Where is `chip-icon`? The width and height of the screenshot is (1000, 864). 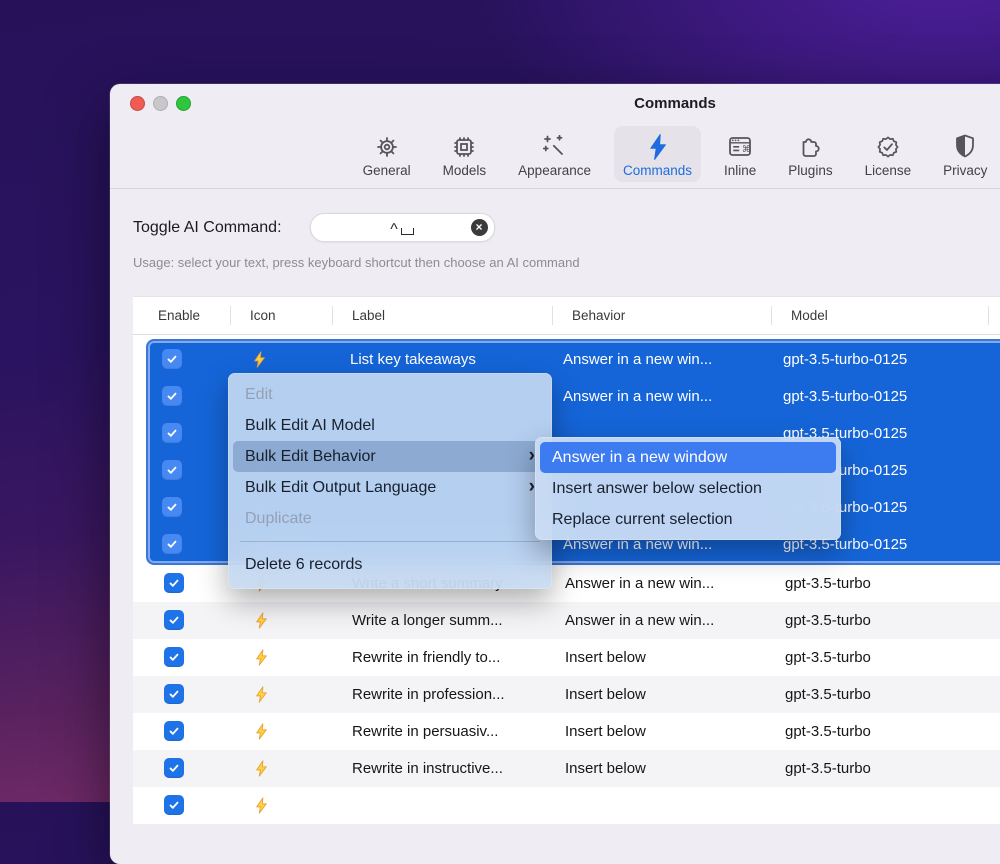
chip-icon is located at coordinates (464, 147).